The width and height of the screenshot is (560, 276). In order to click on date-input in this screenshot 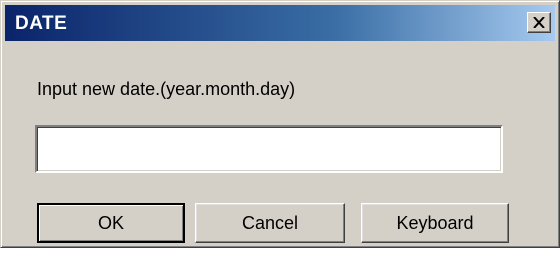, I will do `click(269, 149)`.